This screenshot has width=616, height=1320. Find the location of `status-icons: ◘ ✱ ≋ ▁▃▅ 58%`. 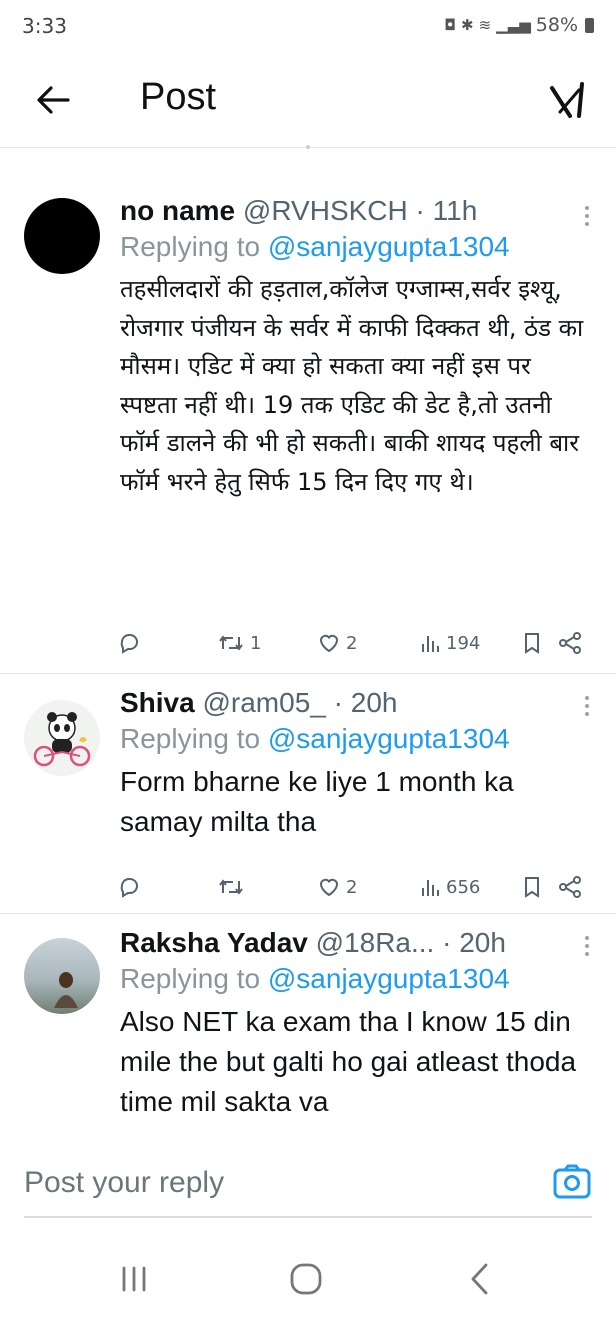

status-icons: ◘ ✱ ≋ ▁▃▅ 58% is located at coordinates (519, 25).